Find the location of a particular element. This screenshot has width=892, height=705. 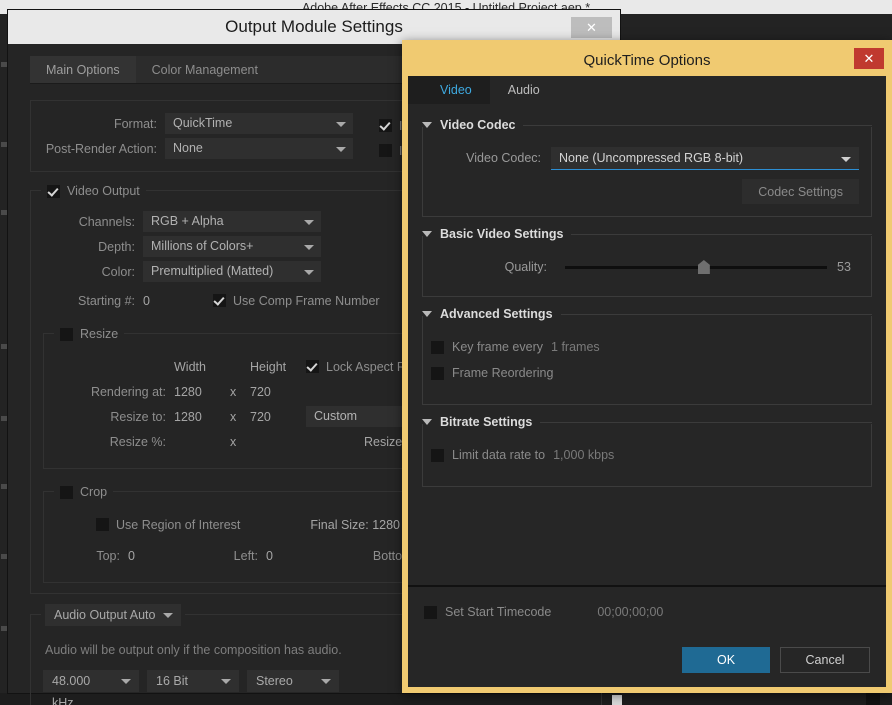

post-render-select: None is located at coordinates (259, 148).